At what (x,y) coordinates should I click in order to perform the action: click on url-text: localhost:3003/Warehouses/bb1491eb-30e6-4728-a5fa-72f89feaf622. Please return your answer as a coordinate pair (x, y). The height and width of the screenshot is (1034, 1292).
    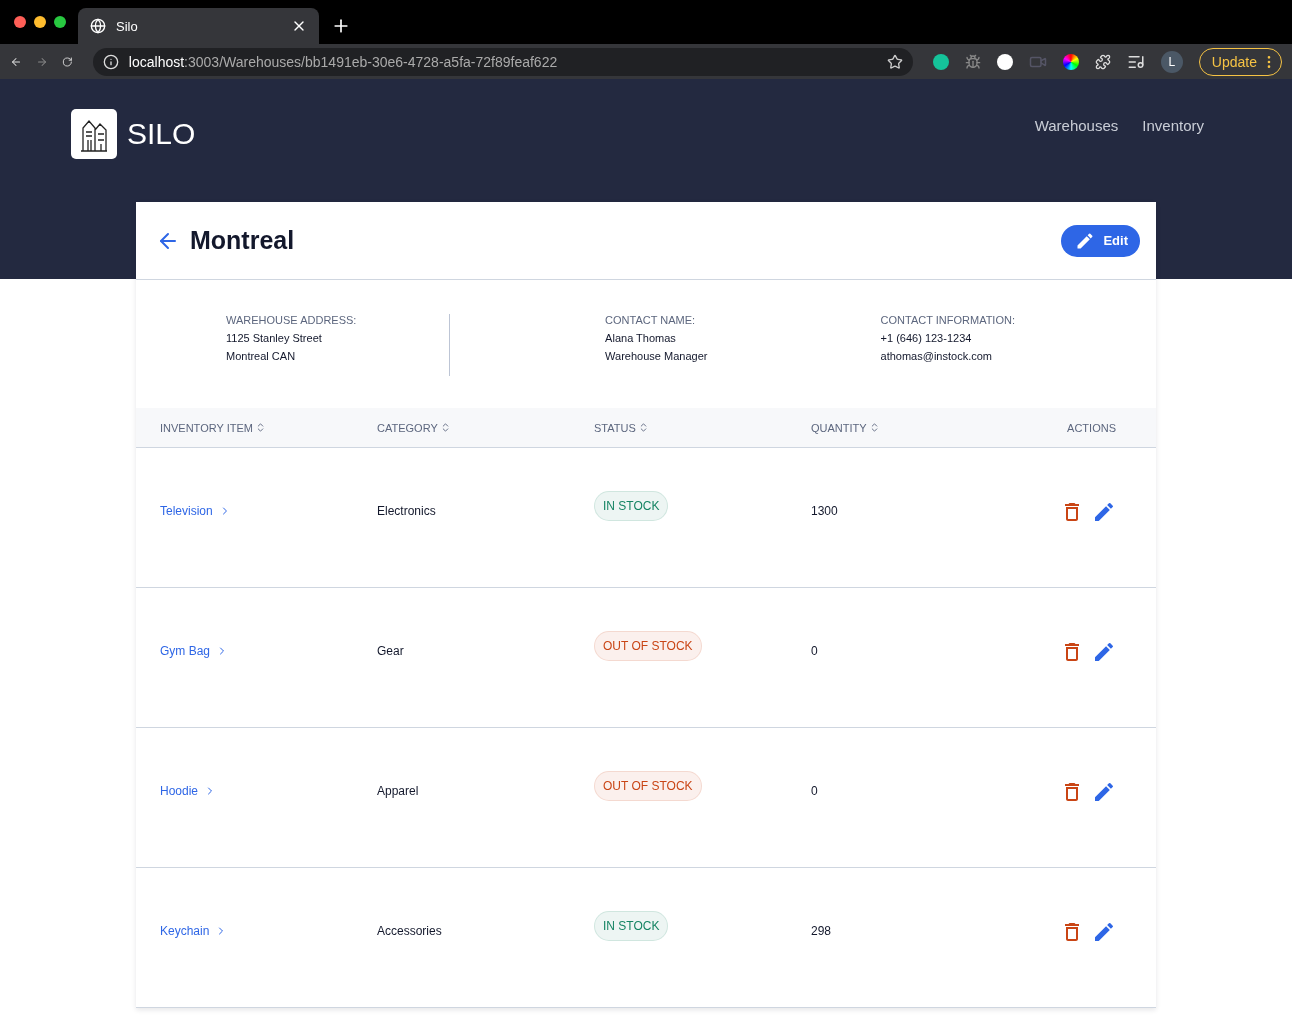
    Looking at the image, I should click on (343, 61).